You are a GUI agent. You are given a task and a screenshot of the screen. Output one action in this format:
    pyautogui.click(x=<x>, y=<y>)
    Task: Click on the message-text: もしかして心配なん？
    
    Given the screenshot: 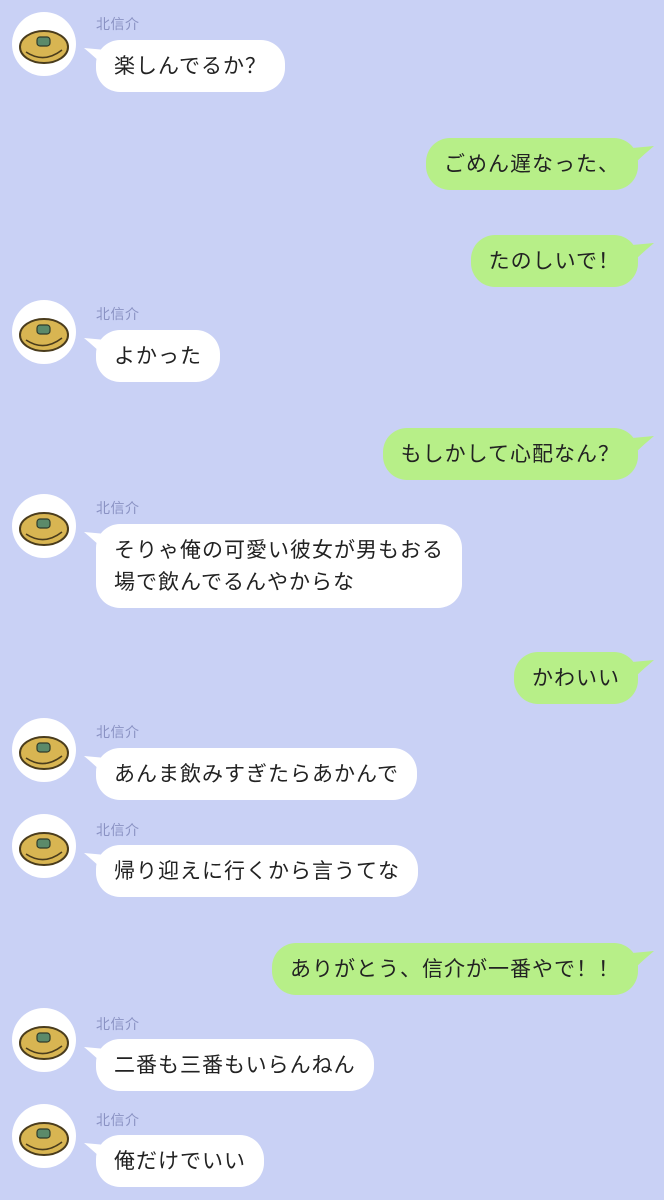 What is the action you would take?
    pyautogui.click(x=510, y=454)
    